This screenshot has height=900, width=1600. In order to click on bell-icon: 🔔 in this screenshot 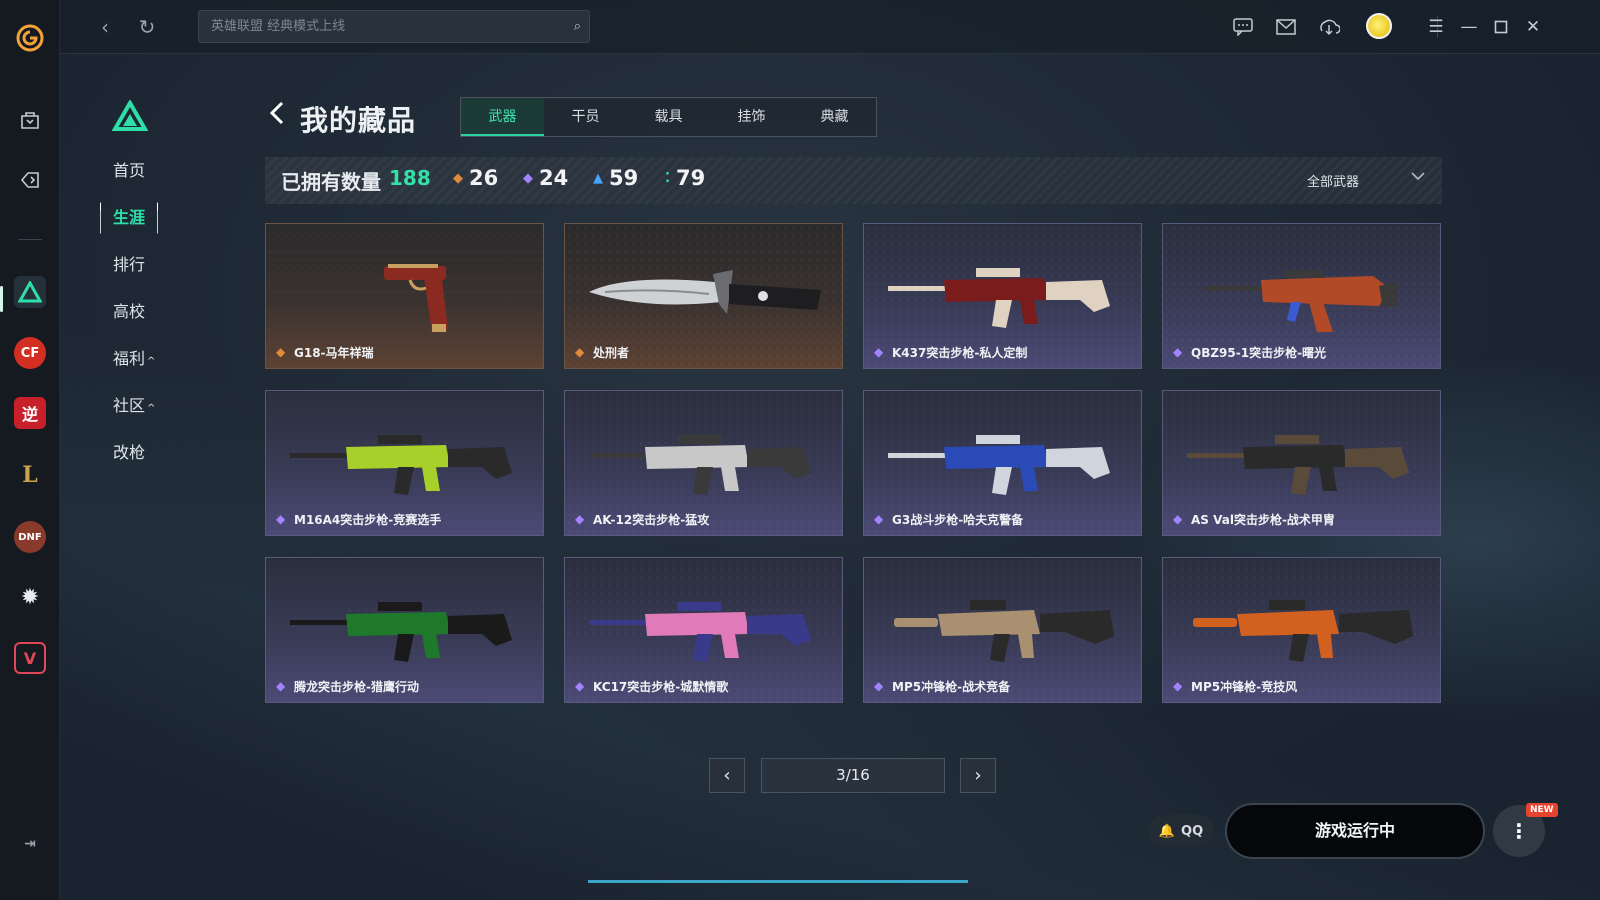, I will do `click(1167, 831)`.